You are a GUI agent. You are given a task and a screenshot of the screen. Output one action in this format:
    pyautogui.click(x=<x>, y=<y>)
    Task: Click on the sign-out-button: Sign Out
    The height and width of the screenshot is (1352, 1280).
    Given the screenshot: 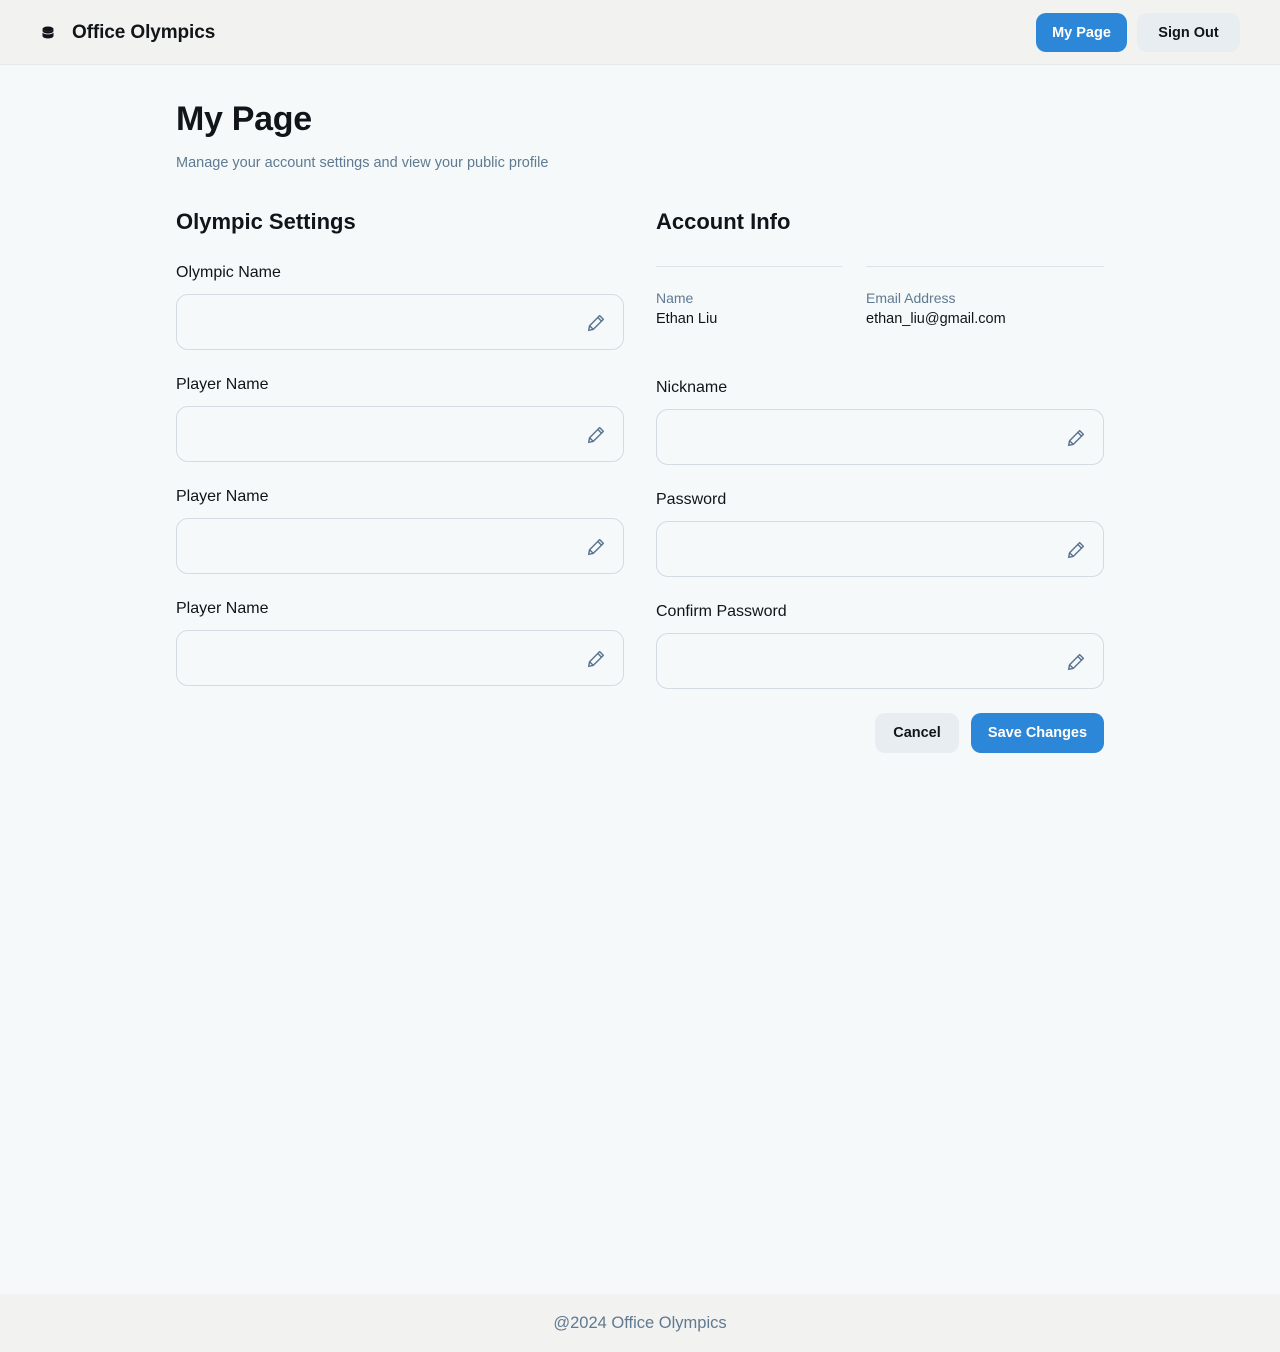 What is the action you would take?
    pyautogui.click(x=1188, y=32)
    